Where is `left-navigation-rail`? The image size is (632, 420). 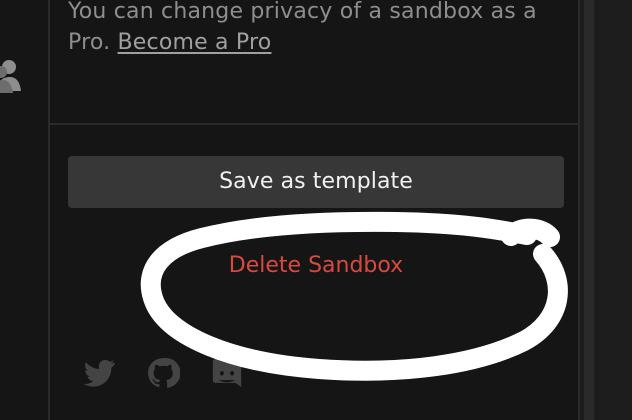 left-navigation-rail is located at coordinates (25, 210).